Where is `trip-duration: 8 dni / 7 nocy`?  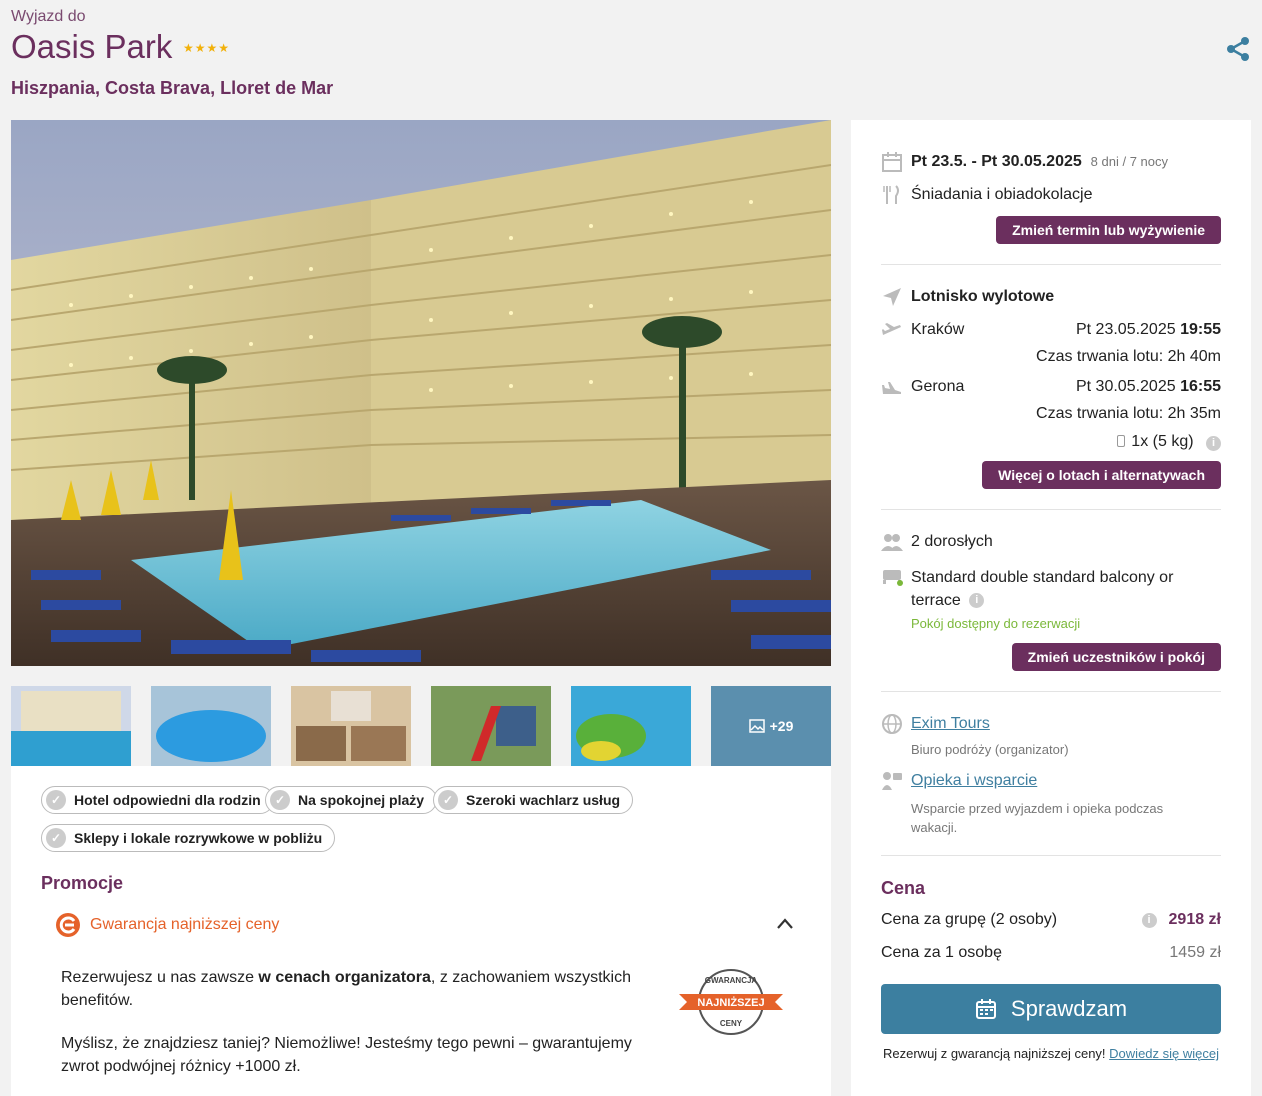 trip-duration: 8 dni / 7 nocy is located at coordinates (1129, 161).